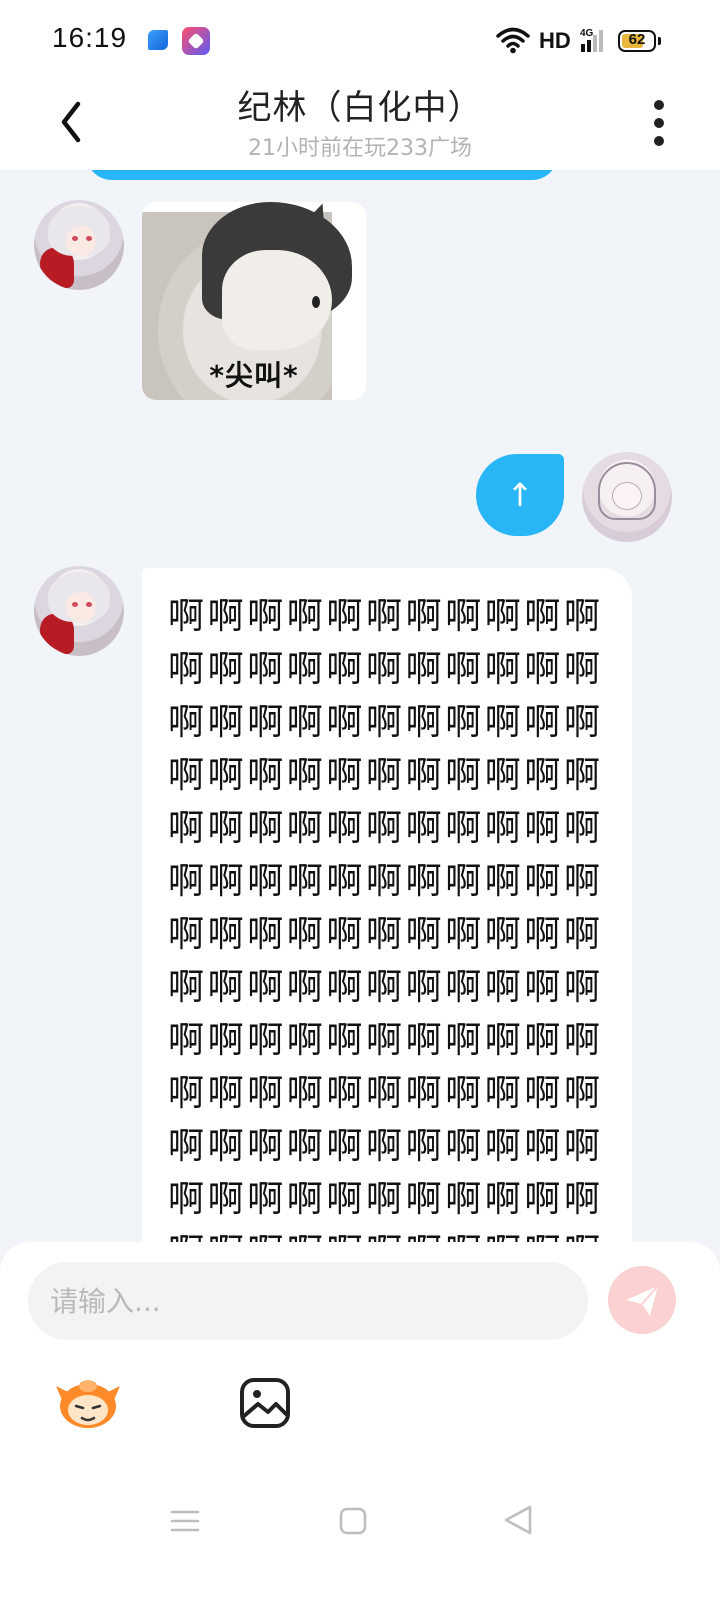  Describe the element at coordinates (90, 37) in the screenshot. I see `status-time: 16:19` at that location.